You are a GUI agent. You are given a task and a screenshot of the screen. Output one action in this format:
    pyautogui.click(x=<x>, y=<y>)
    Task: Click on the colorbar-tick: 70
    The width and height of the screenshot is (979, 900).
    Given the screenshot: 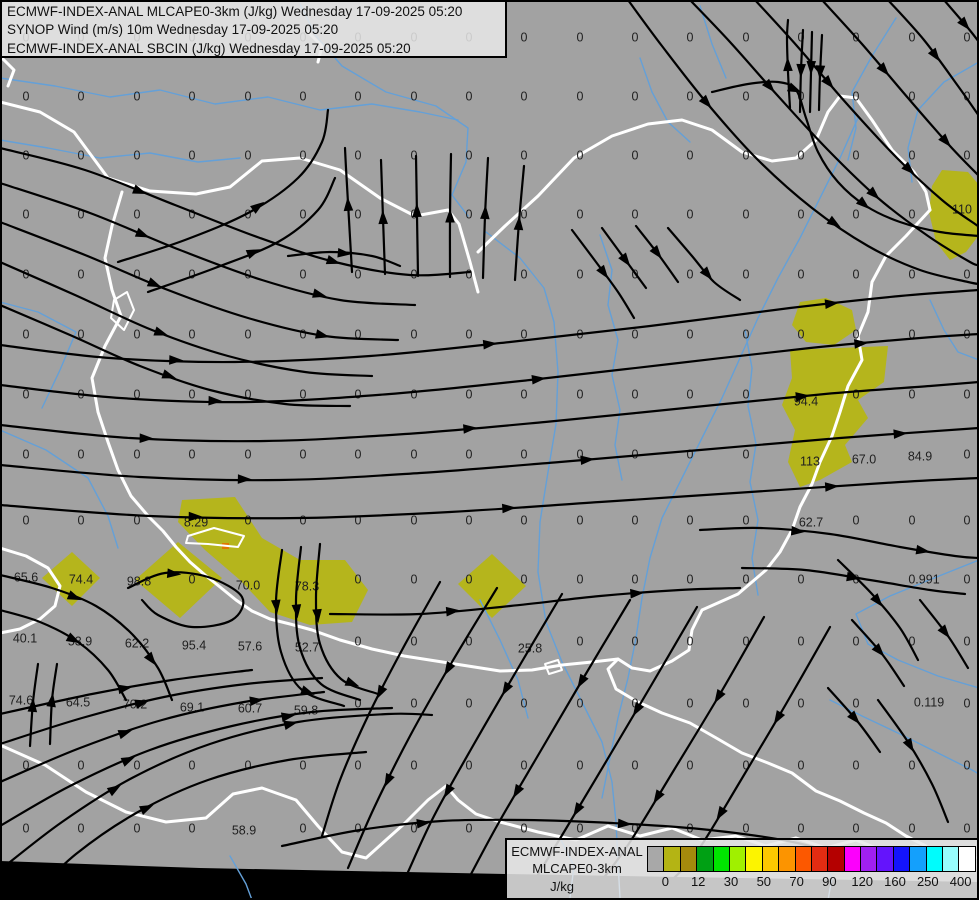 What is the action you would take?
    pyautogui.click(x=796, y=881)
    